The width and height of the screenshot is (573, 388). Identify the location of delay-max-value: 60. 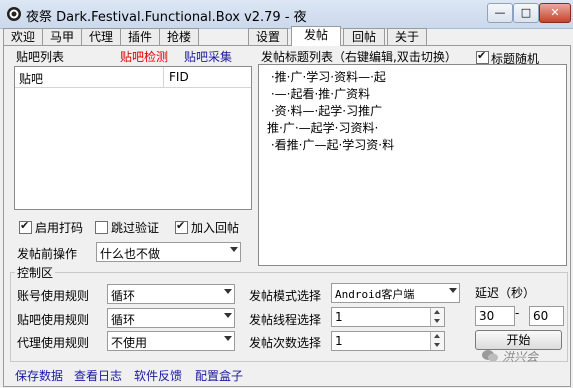
(541, 316).